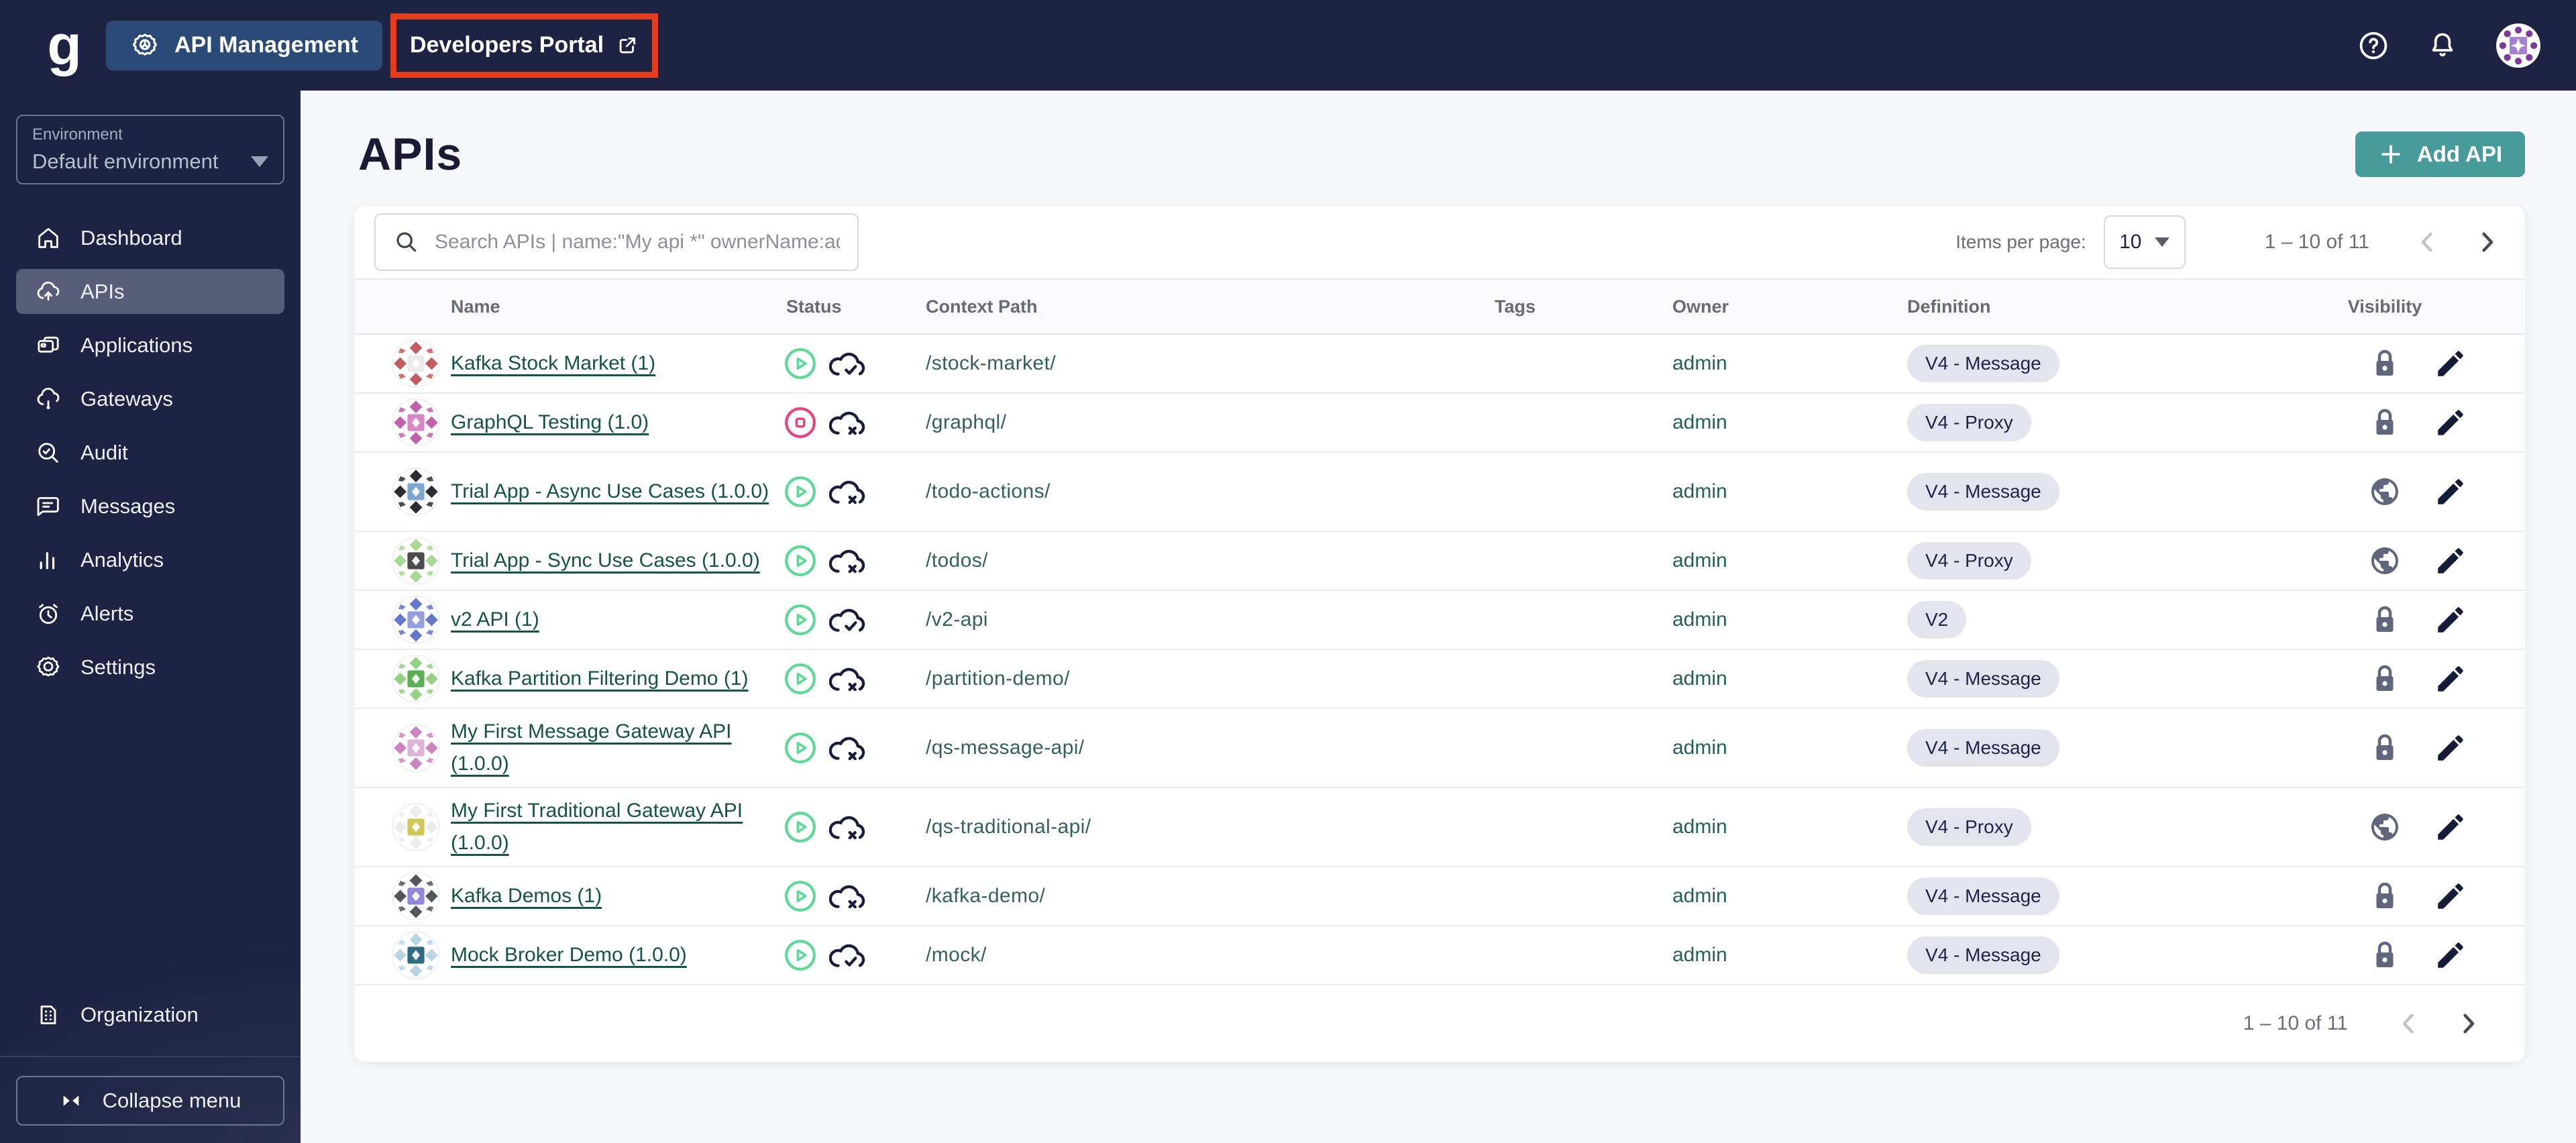  What do you see at coordinates (150, 668) in the screenshot?
I see `sidebar-item-settings: Settings` at bounding box center [150, 668].